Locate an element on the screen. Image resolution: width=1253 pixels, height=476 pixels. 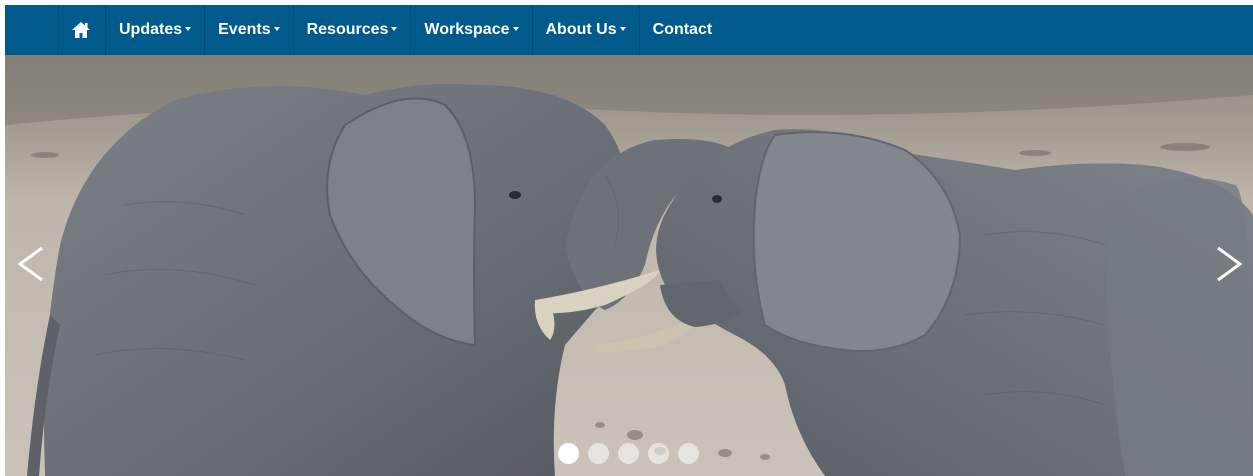
nav-item-contact: Contact is located at coordinates (682, 30).